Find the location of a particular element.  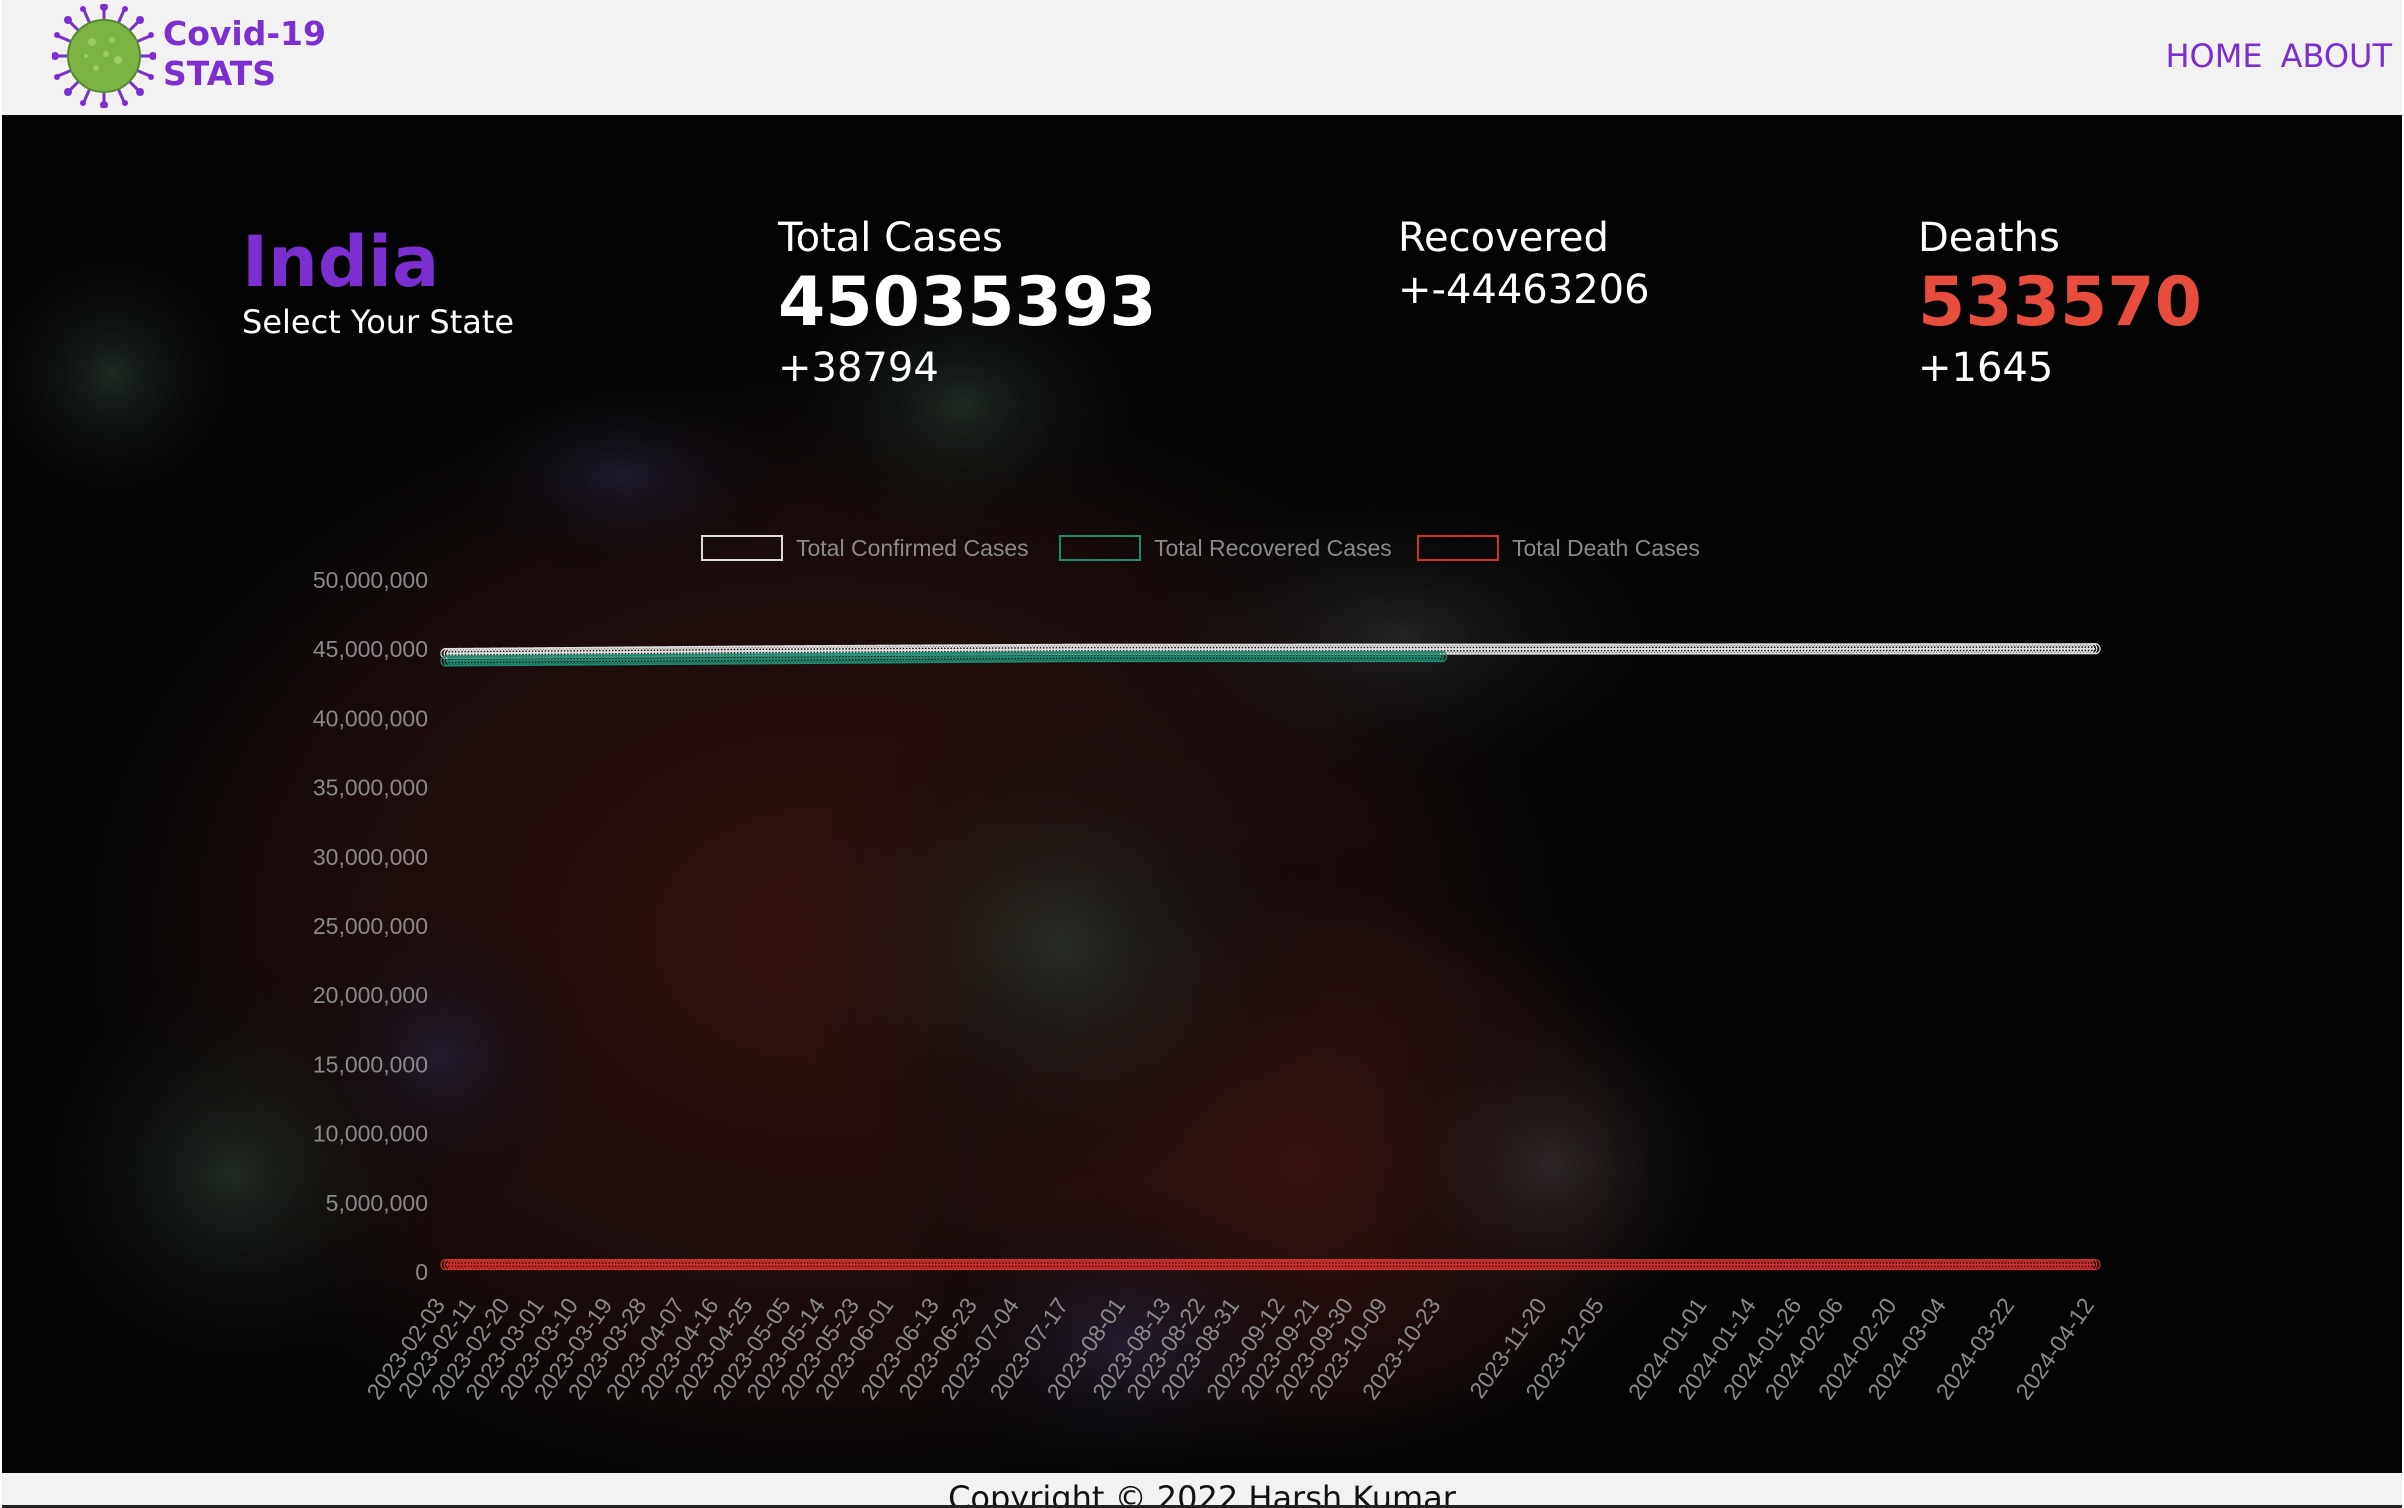

y-tick-label: 10,000,000 is located at coordinates (370, 1134).